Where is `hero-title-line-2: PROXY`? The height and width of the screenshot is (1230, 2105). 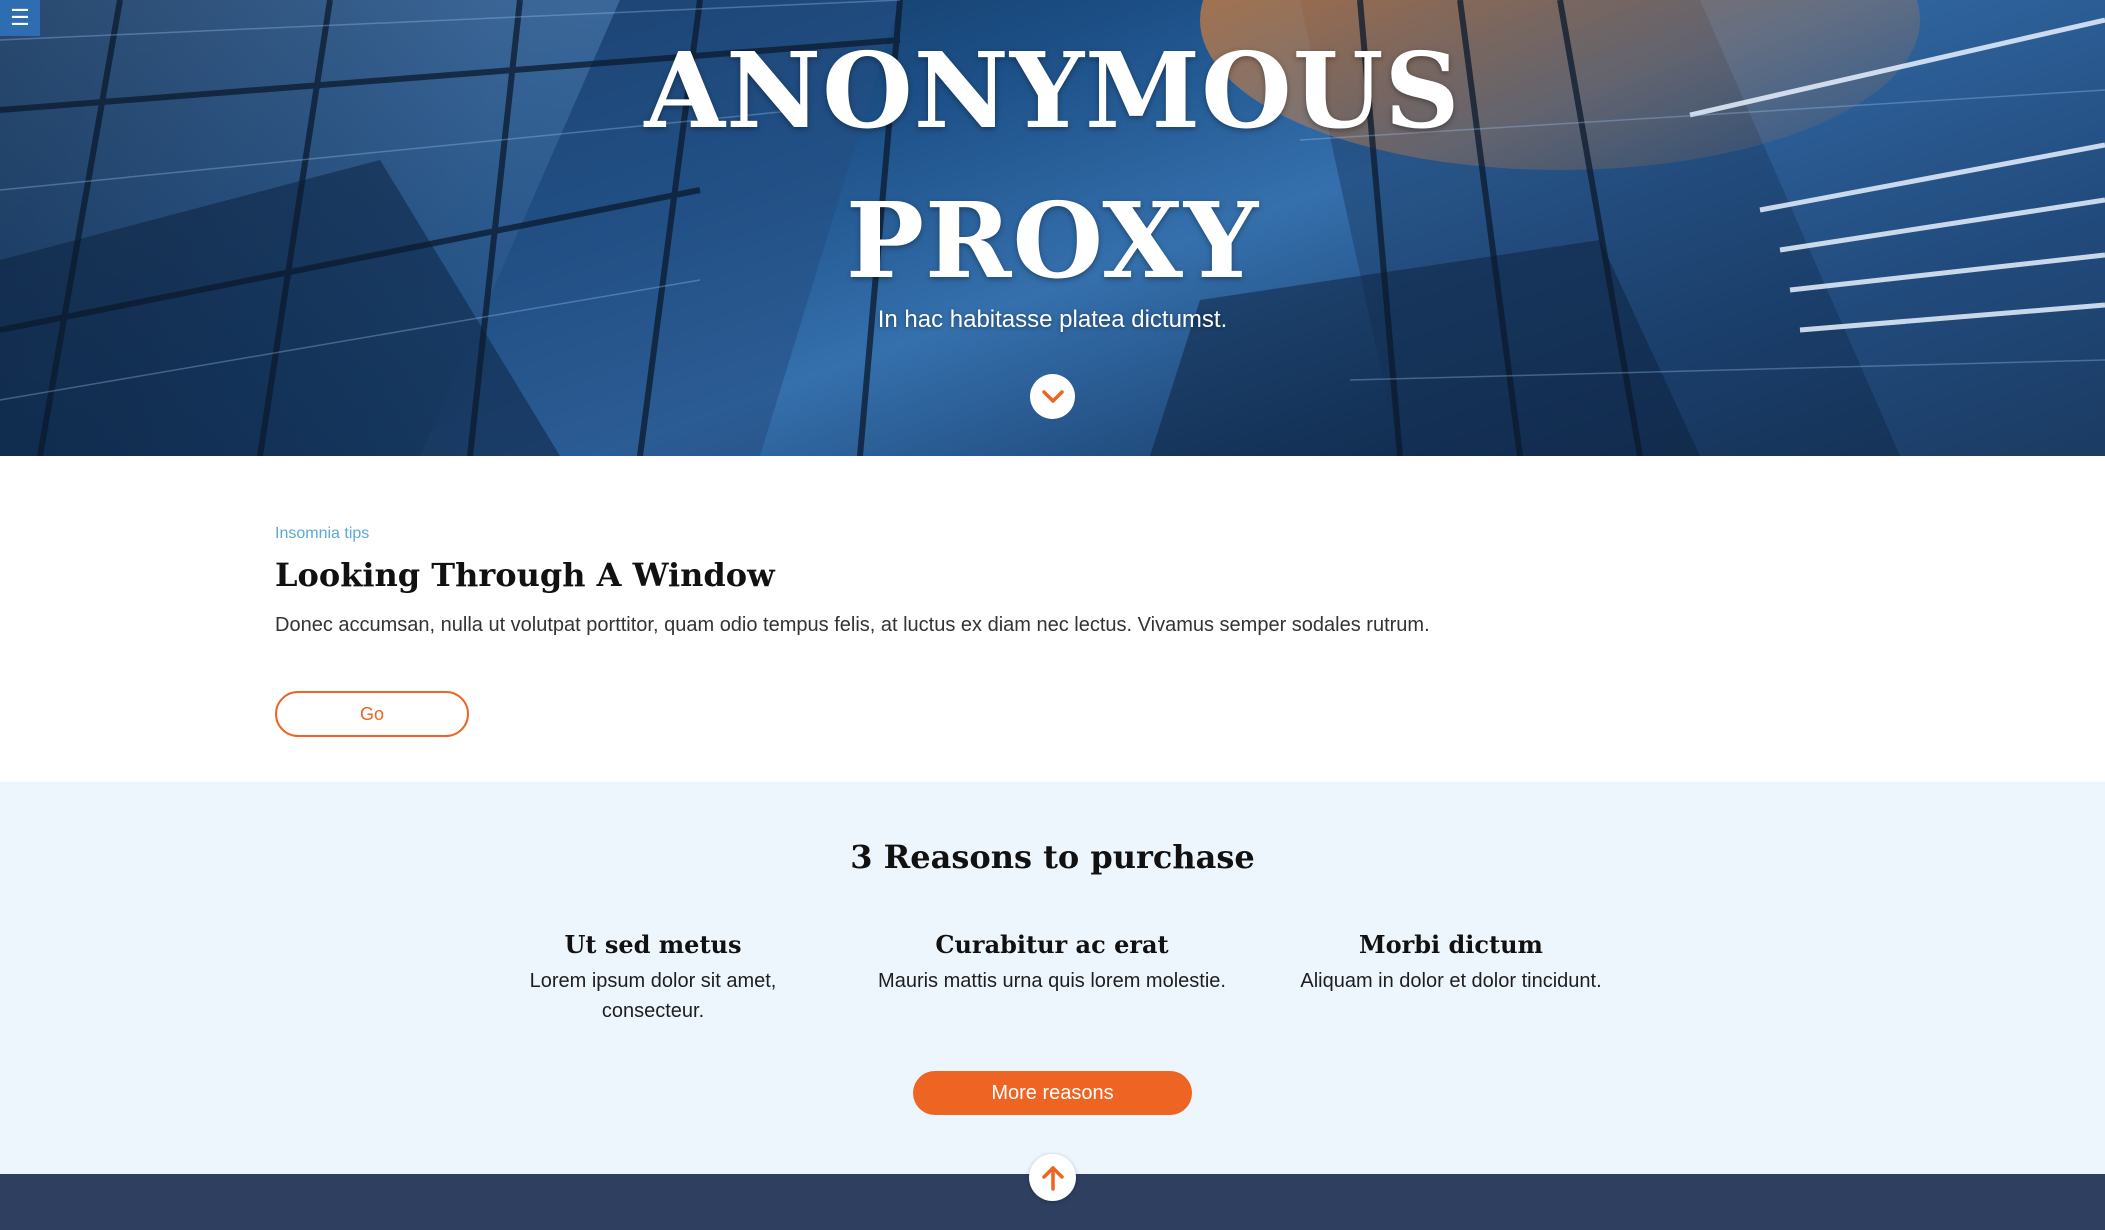 hero-title-line-2: PROXY is located at coordinates (1052, 240).